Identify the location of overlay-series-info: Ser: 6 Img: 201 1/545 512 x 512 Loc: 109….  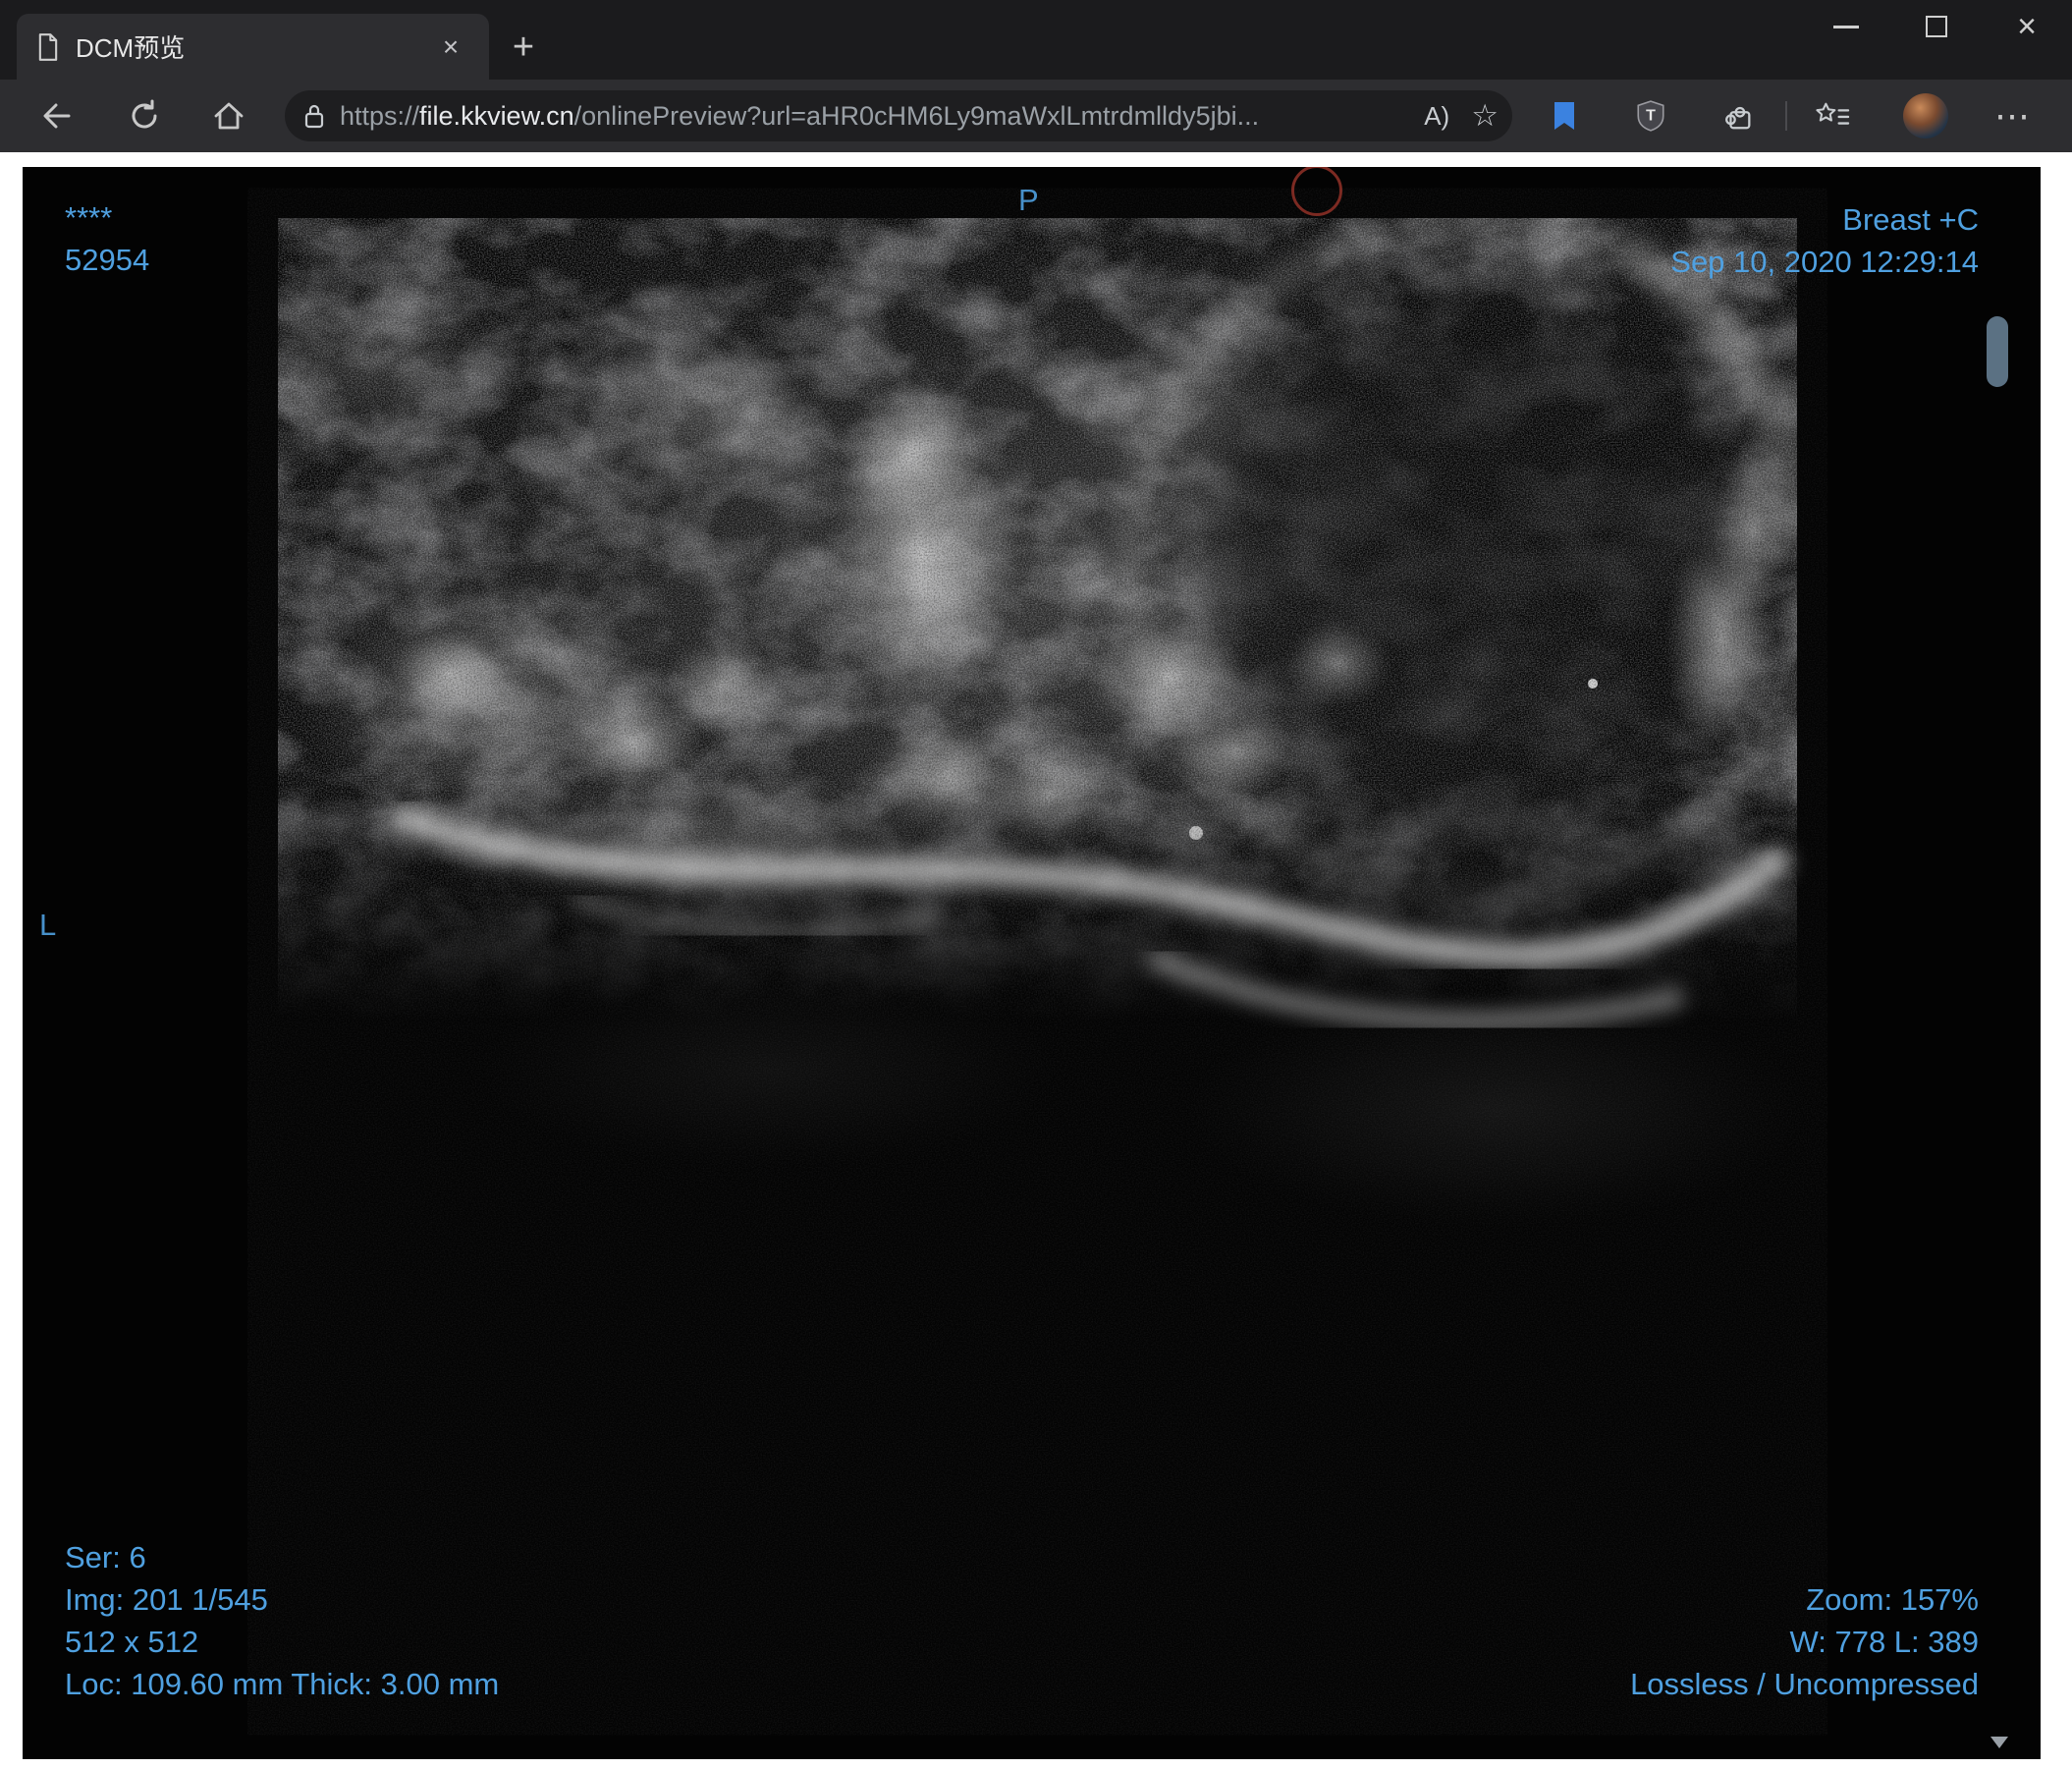
(282, 1620).